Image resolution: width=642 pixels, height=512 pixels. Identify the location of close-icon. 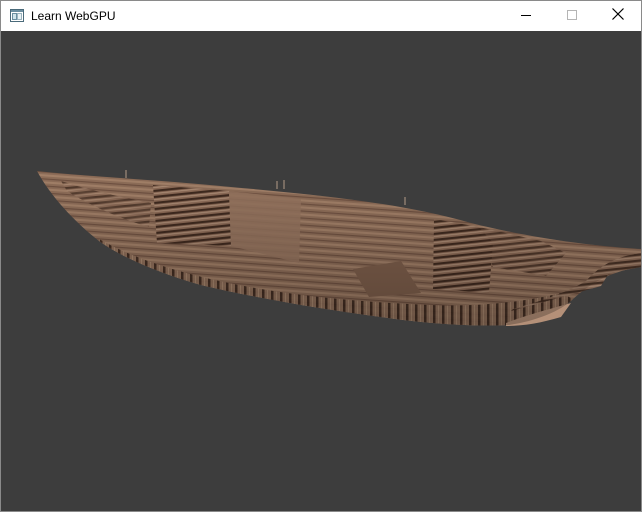
(618, 16).